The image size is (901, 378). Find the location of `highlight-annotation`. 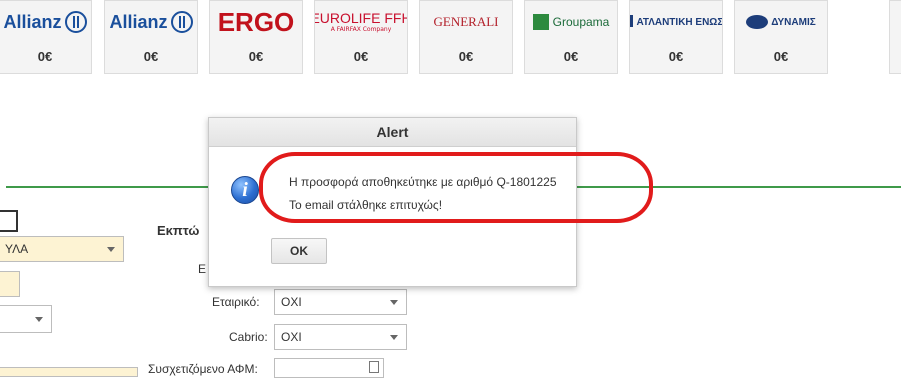

highlight-annotation is located at coordinates (456, 187).